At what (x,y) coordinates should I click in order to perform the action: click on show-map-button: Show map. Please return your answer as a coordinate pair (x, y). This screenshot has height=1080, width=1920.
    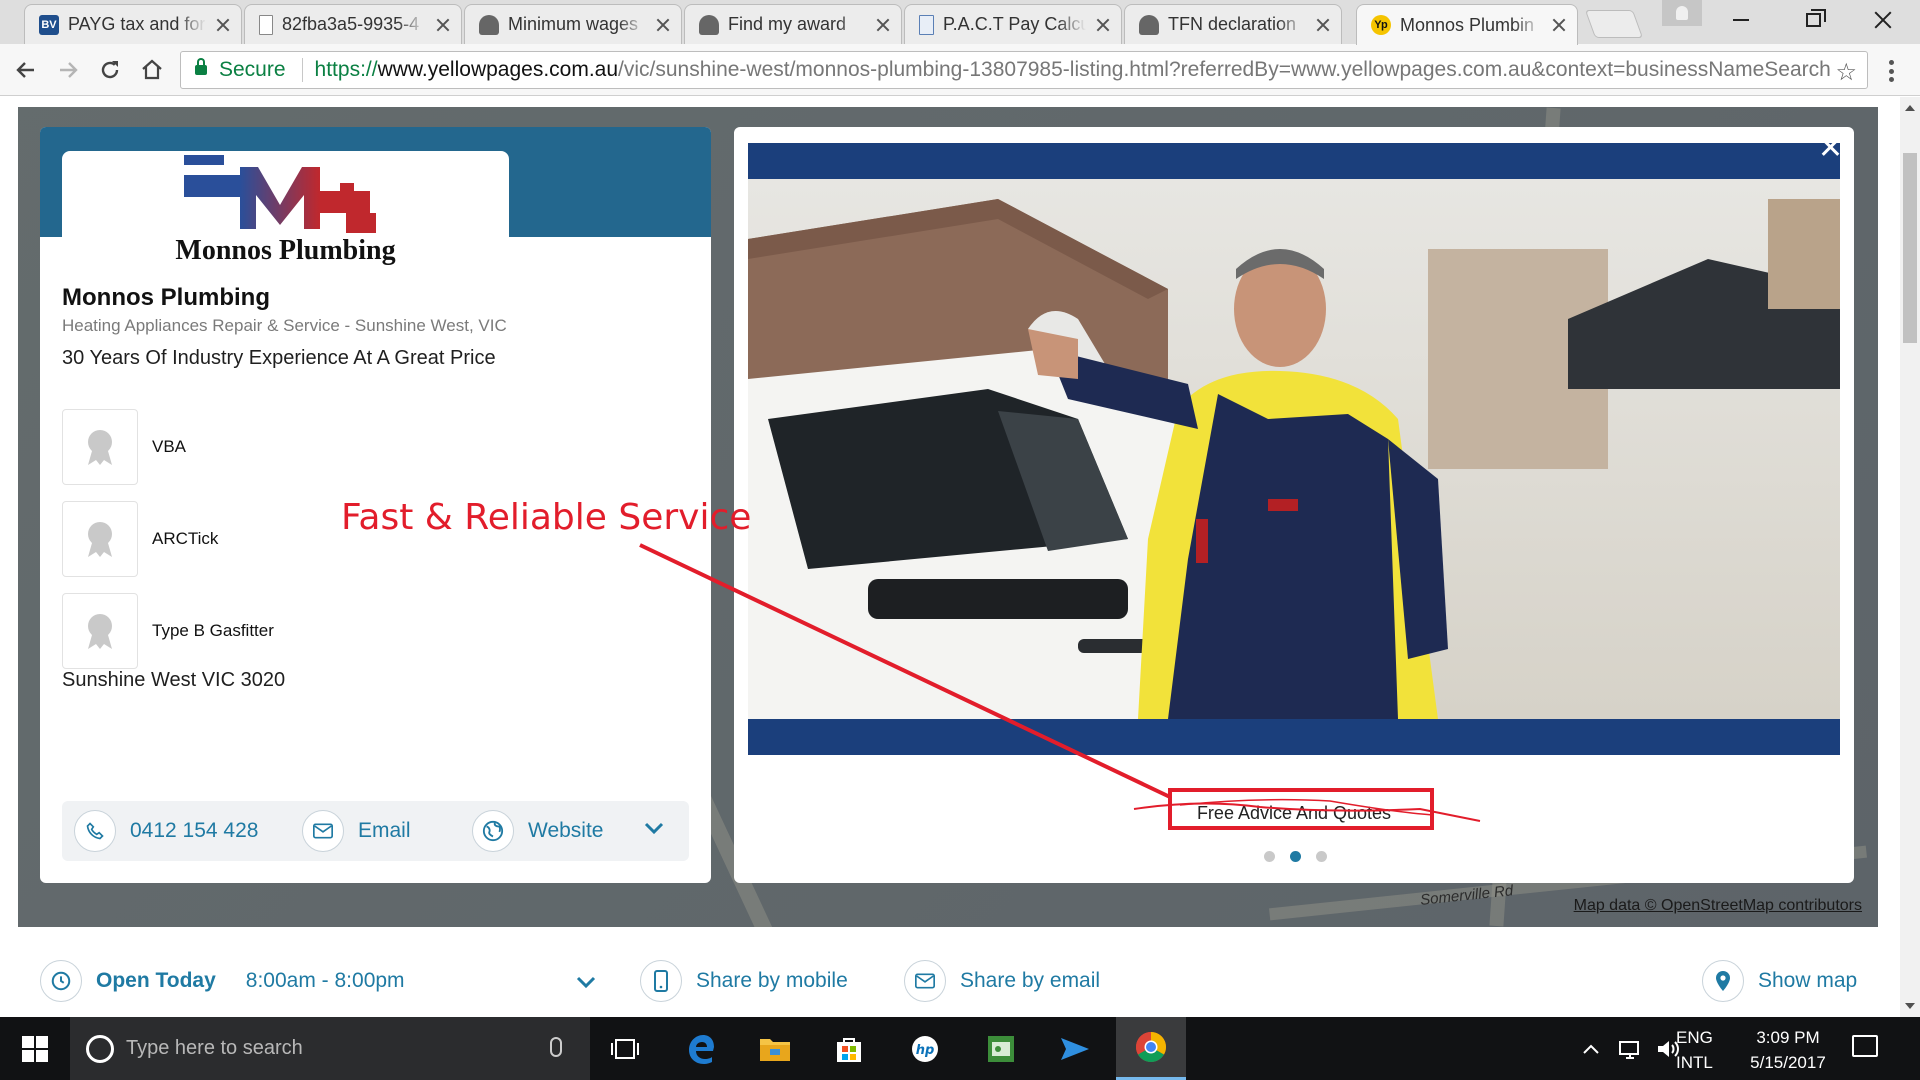
    Looking at the image, I should click on (1779, 981).